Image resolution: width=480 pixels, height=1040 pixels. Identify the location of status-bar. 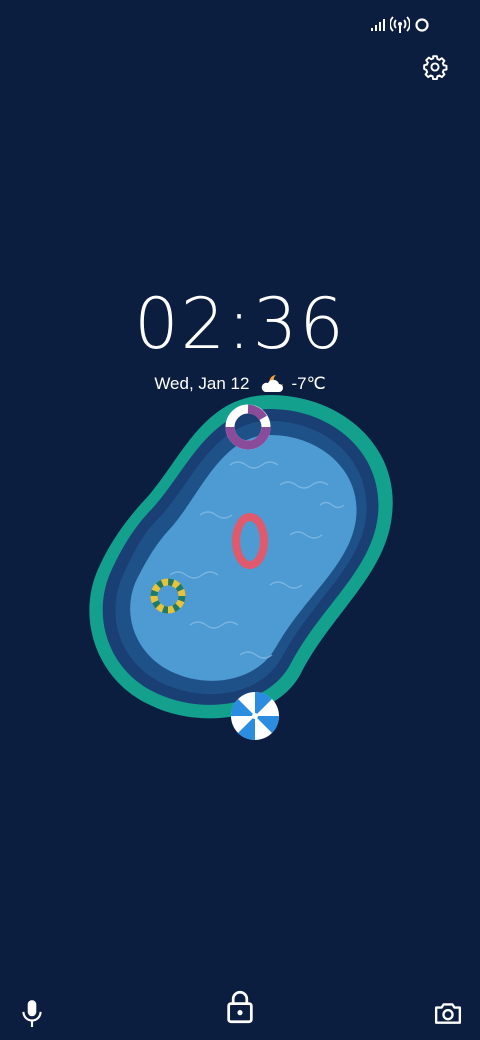
(400, 25).